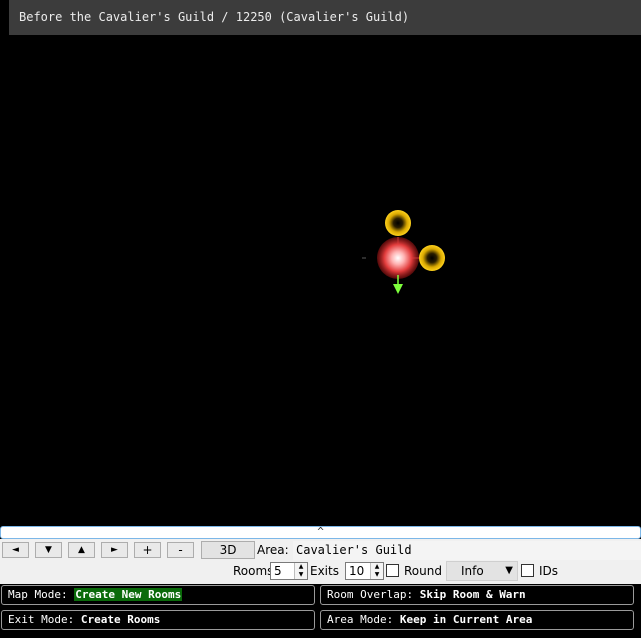 This screenshot has width=641, height=638. What do you see at coordinates (278, 571) in the screenshot?
I see `rooms-value: 5` at bounding box center [278, 571].